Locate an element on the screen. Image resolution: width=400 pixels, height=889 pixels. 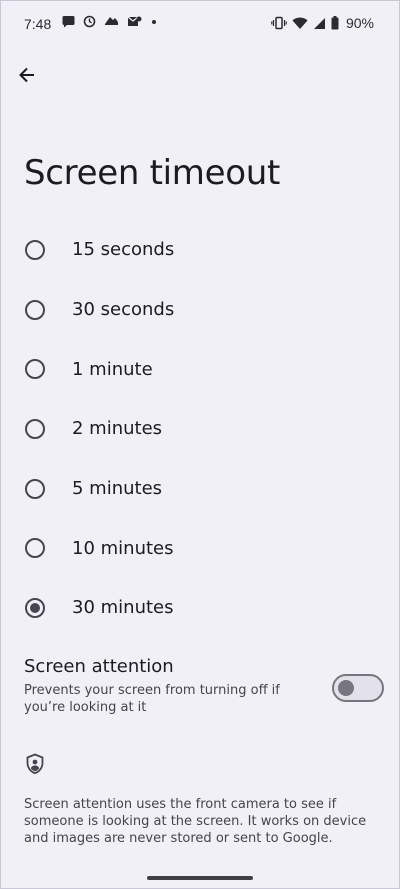
screen-attention-toggle is located at coordinates (358, 688).